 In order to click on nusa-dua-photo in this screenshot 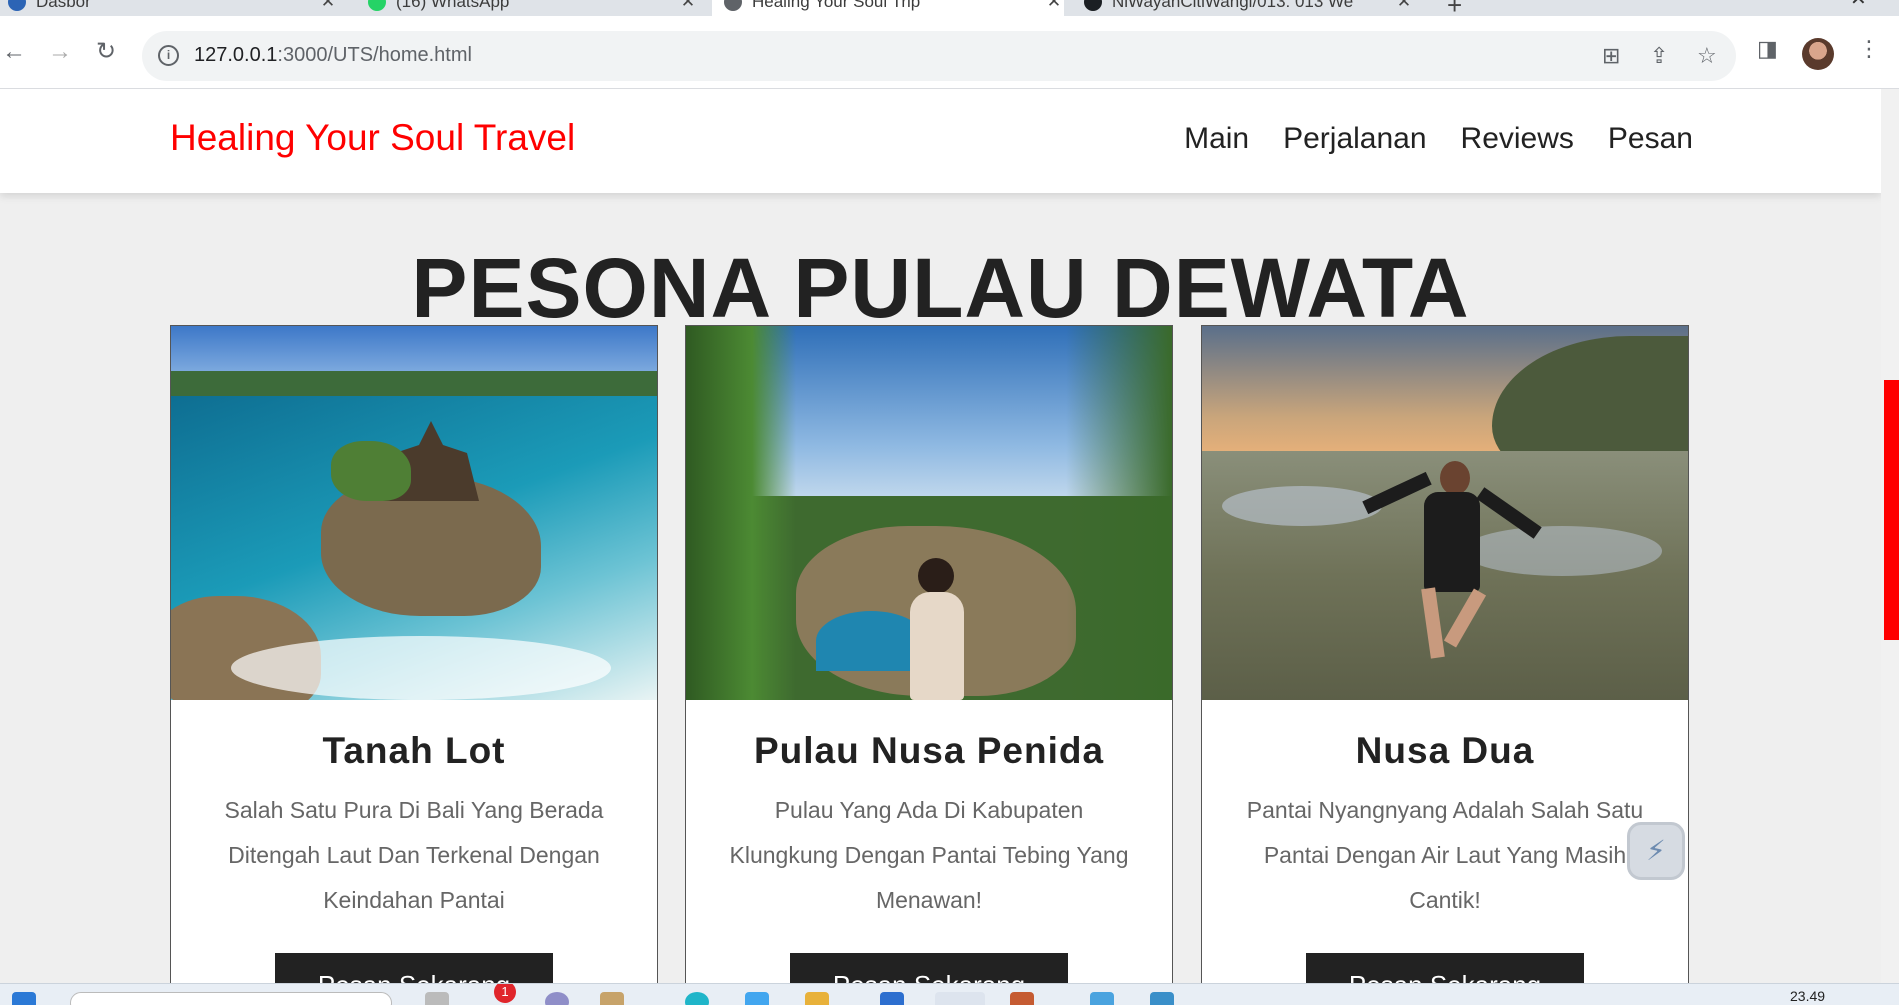, I will do `click(1445, 513)`.